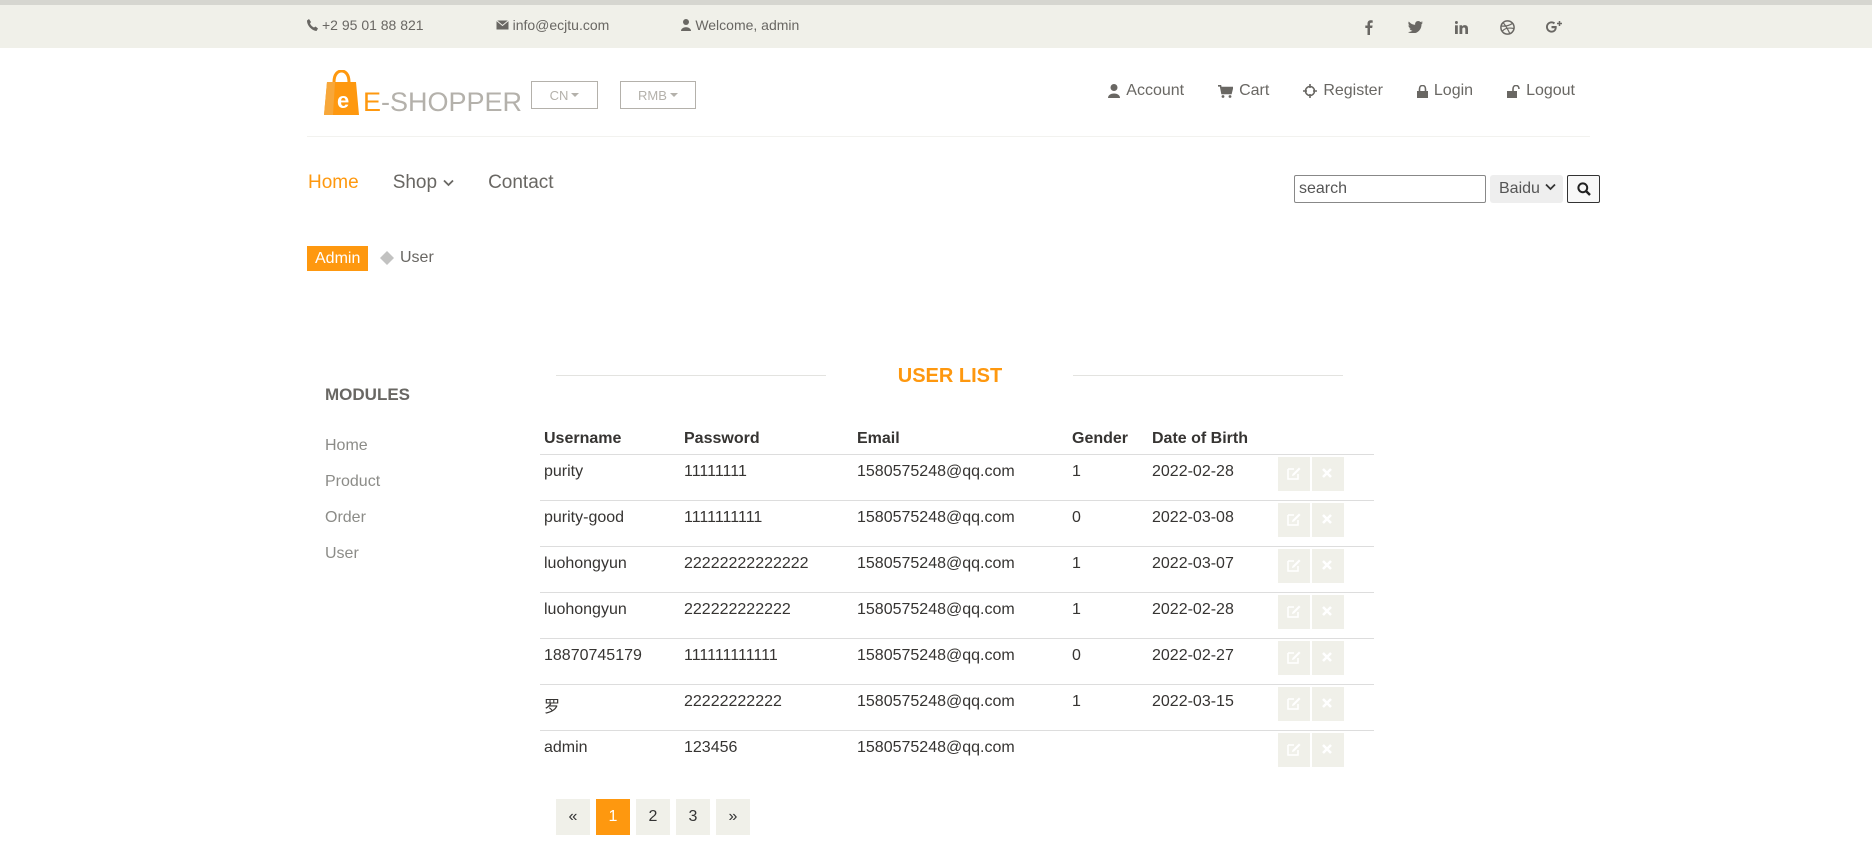 The image size is (1872, 861). What do you see at coordinates (1507, 27) in the screenshot?
I see `dribbble-icon` at bounding box center [1507, 27].